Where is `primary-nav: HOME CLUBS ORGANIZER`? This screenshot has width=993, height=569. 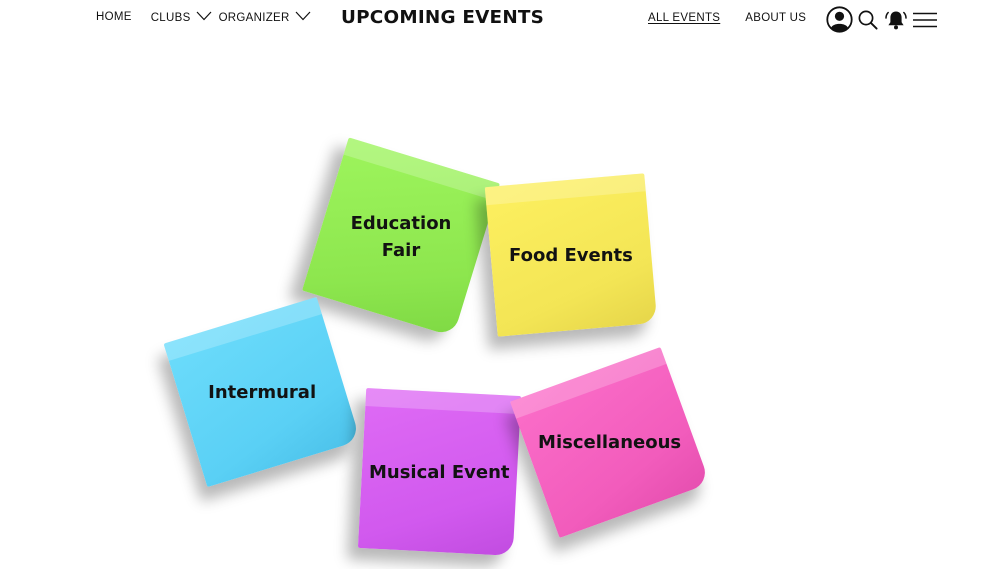 primary-nav: HOME CLUBS ORGANIZER is located at coordinates (203, 17).